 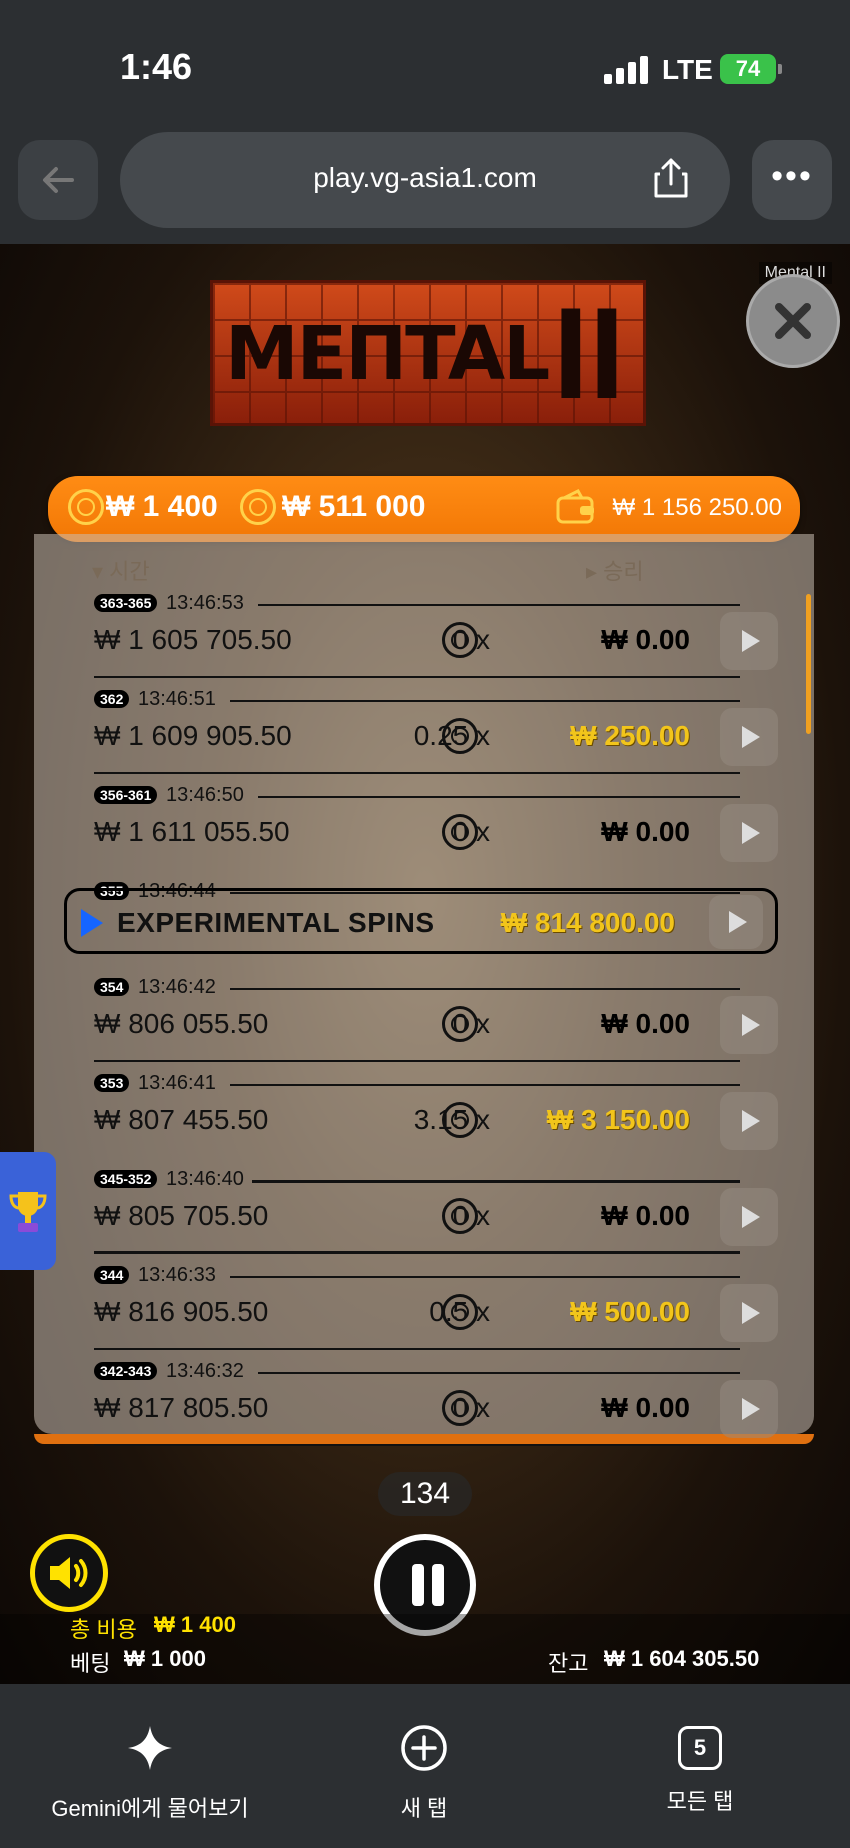 I want to click on experimental-spins-row: EXPERIMENTAL SPINS ₩ 814 800.00, so click(x=421, y=921).